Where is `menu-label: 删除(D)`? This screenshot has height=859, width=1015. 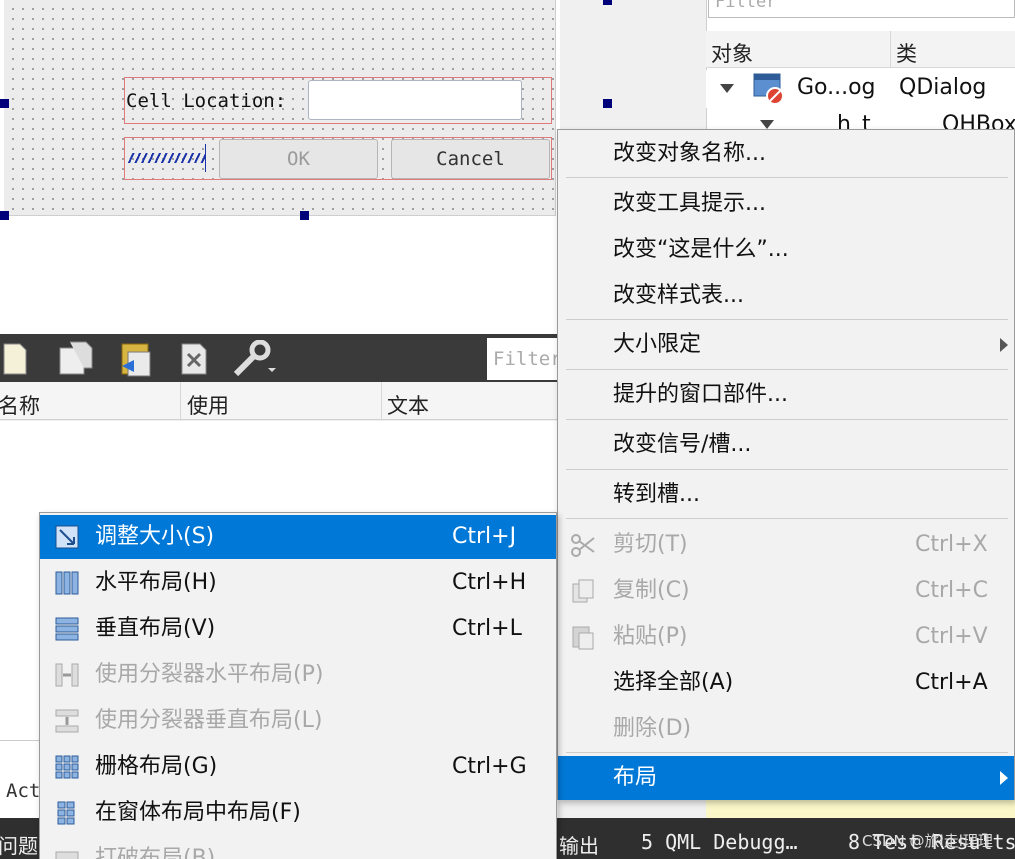
menu-label: 删除(D) is located at coordinates (652, 728).